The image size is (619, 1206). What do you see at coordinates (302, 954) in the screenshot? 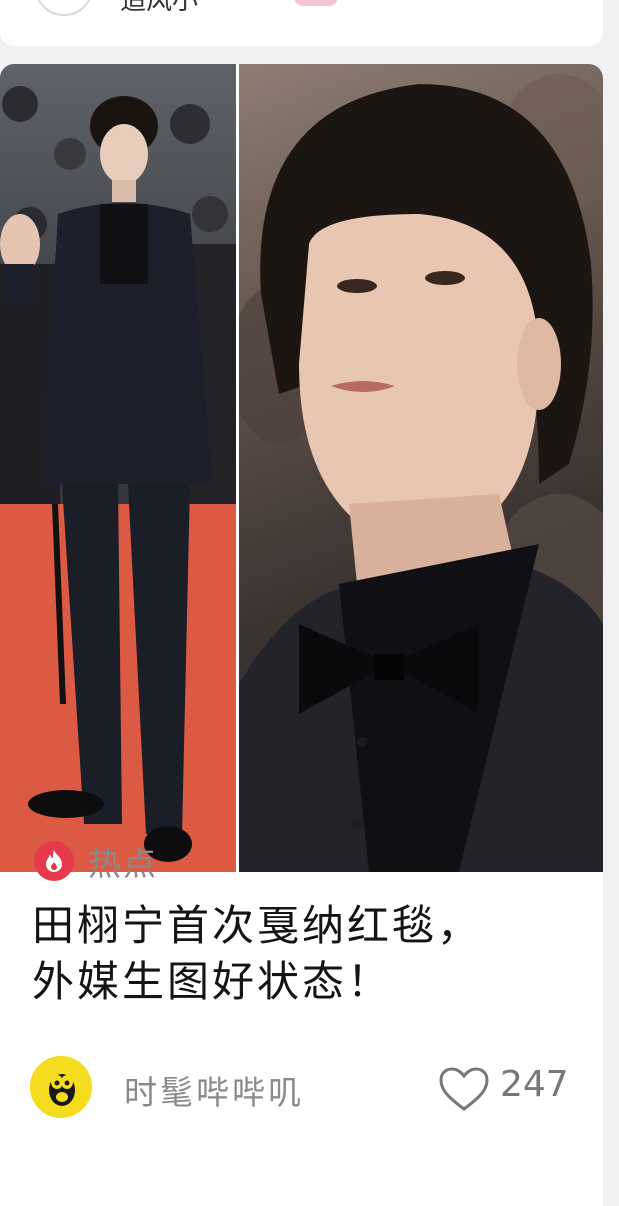
I see `post-title: 田栩宁首次戛纳红毯， 外媒生图好状态！` at bounding box center [302, 954].